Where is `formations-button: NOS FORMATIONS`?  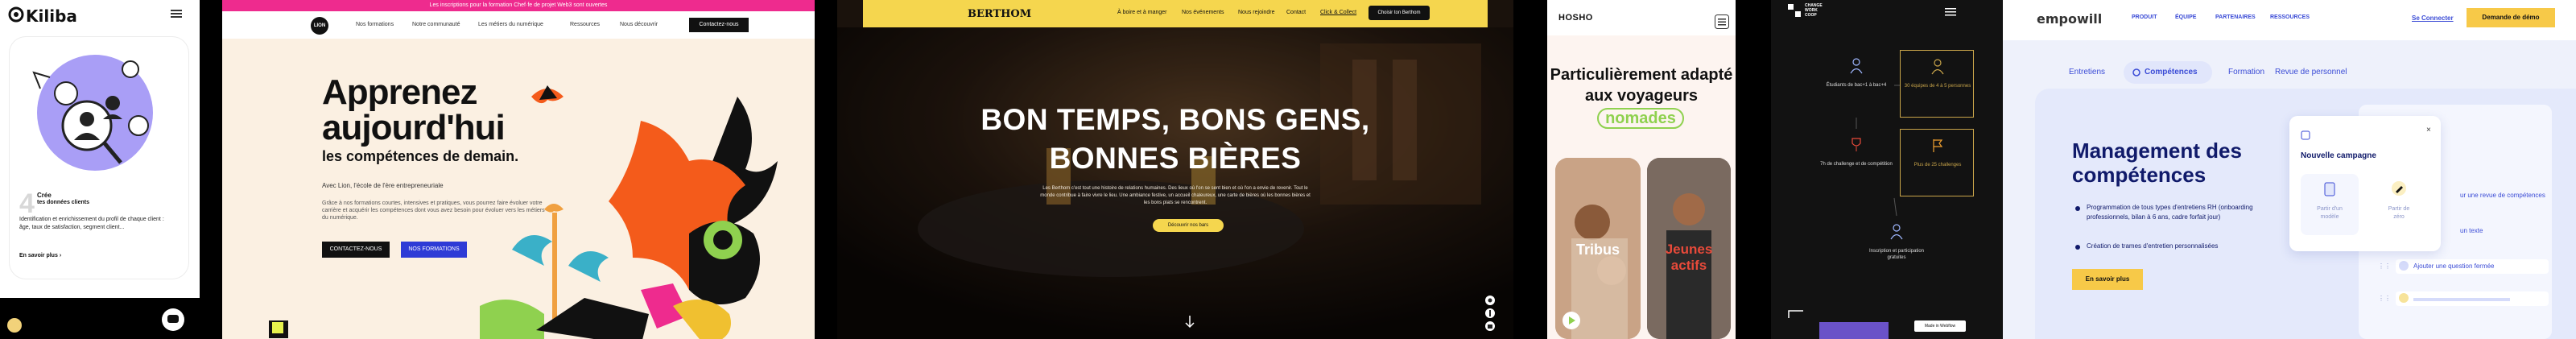 formations-button: NOS FORMATIONS is located at coordinates (434, 250).